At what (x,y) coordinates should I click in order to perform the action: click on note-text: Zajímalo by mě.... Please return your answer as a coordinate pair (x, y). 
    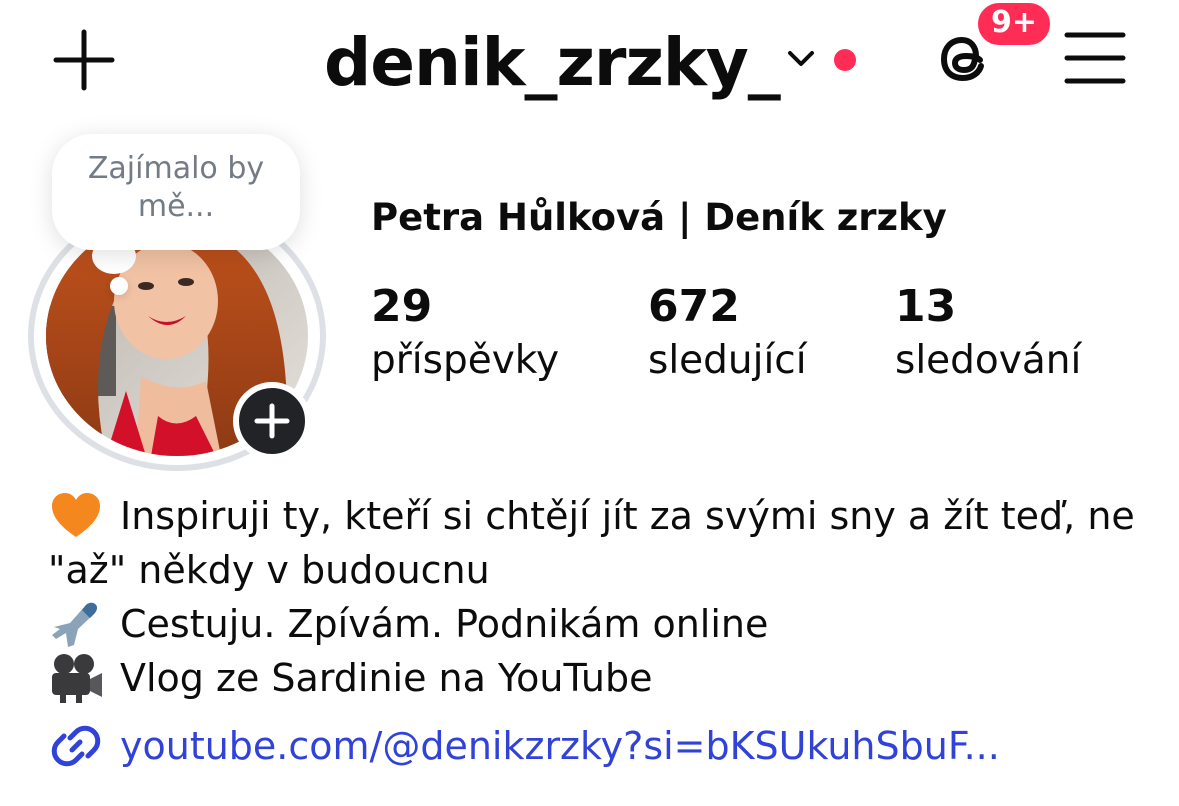
    Looking at the image, I should click on (176, 187).